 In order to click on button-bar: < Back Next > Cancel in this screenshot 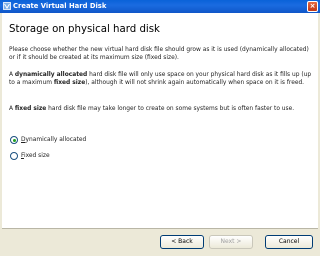, I will do `click(160, 242)`.